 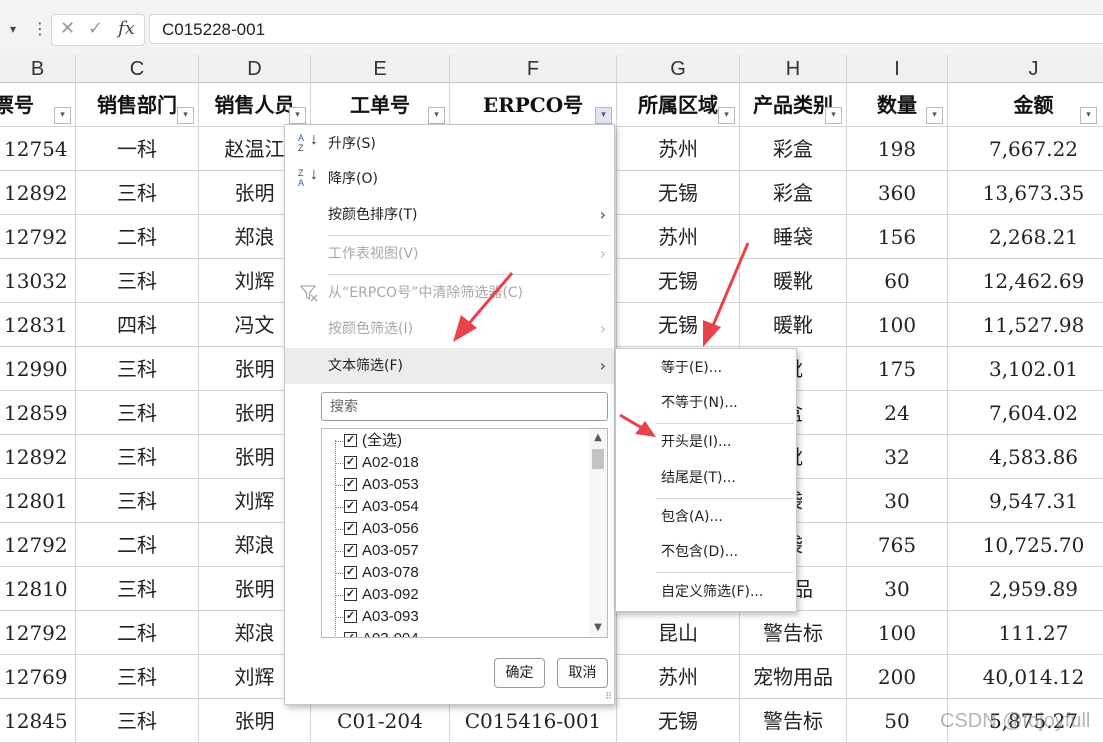 I want to click on table-cell: 40,014.12, so click(x=1025, y=677).